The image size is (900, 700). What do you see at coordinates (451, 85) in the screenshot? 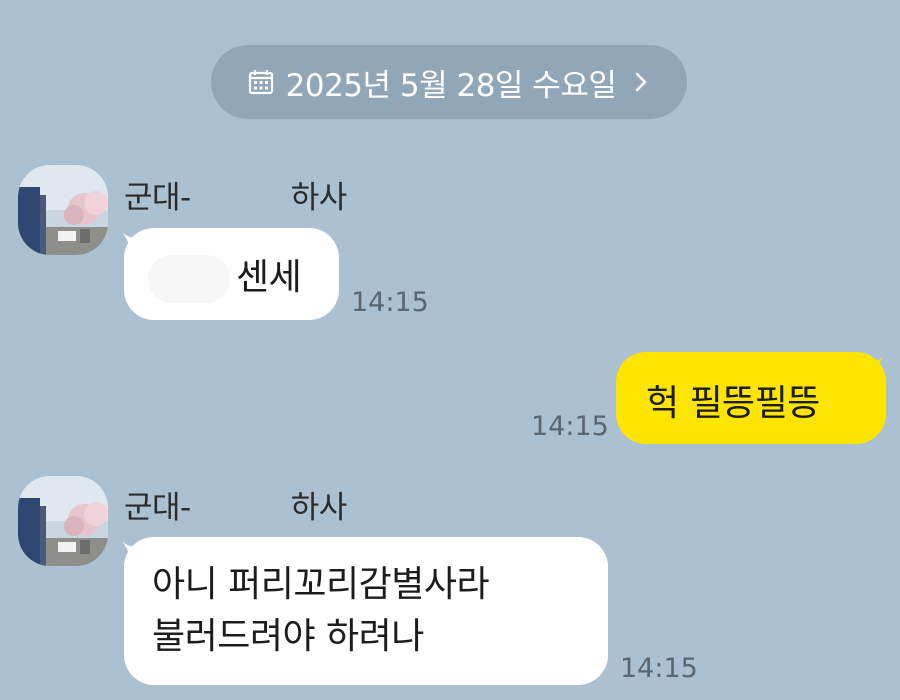
I see `date-label: 2025년 5월 28일 수요일` at bounding box center [451, 85].